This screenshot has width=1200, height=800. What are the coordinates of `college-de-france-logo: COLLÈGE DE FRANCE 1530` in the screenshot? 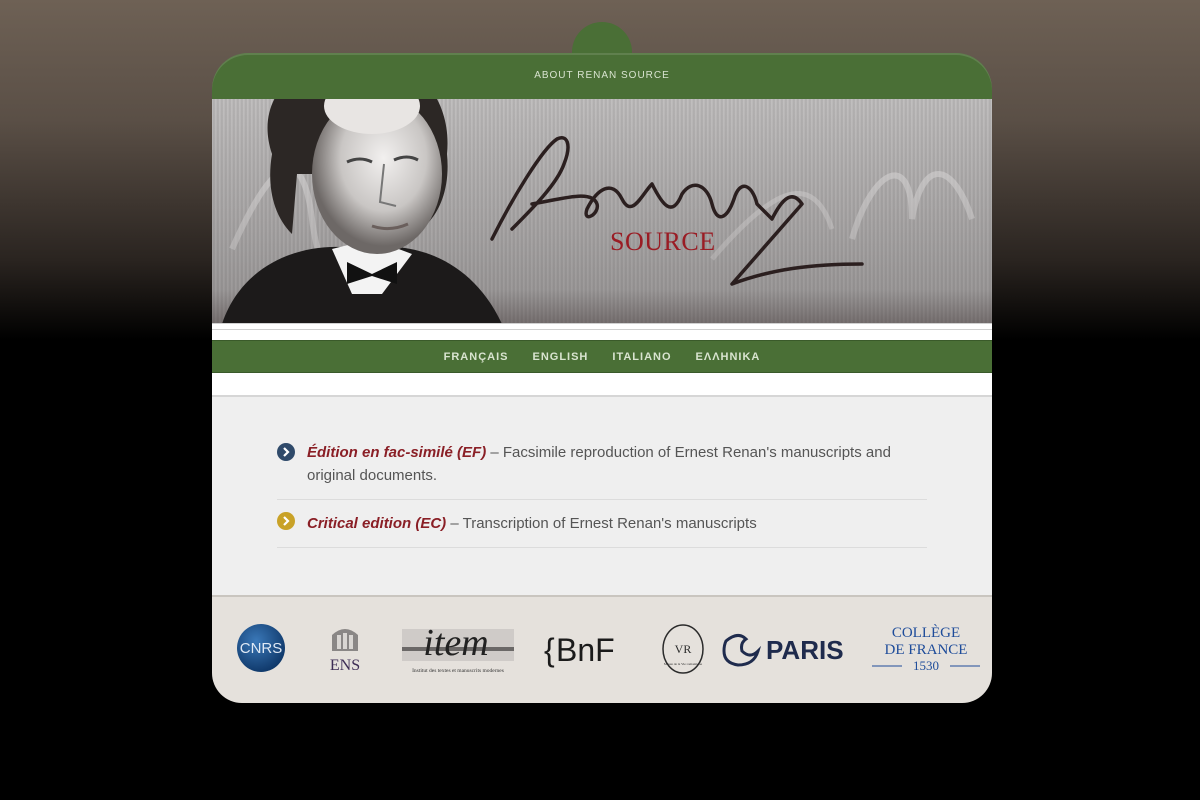 It's located at (926, 651).